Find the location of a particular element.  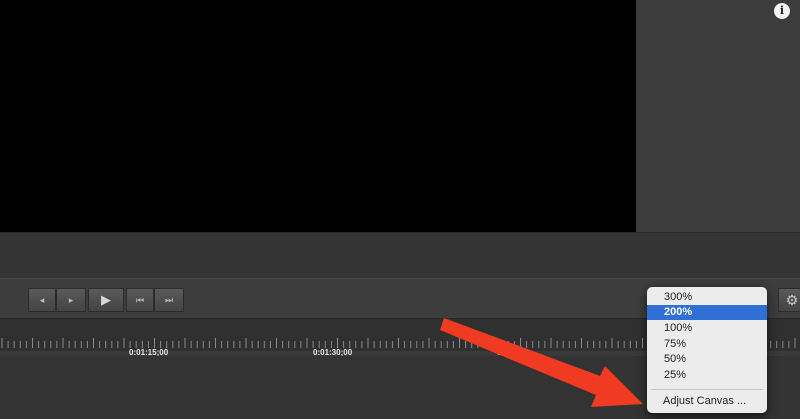

zoom-option-50: 50% is located at coordinates (707, 359).